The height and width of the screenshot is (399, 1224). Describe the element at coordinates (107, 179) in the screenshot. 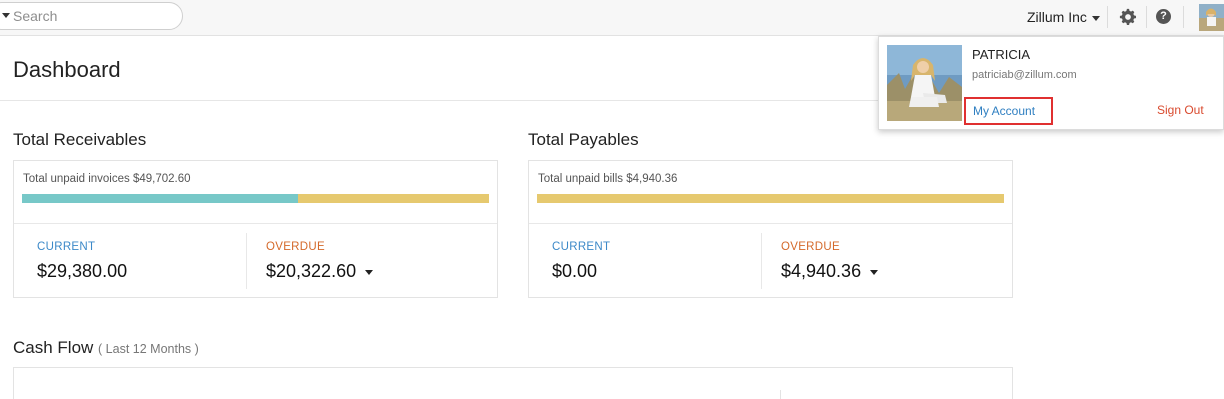

I see `unpaid-invoices-label: Total unpaid invoices $49,702.60` at that location.